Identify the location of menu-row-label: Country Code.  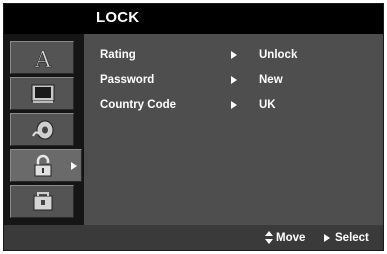
(138, 105).